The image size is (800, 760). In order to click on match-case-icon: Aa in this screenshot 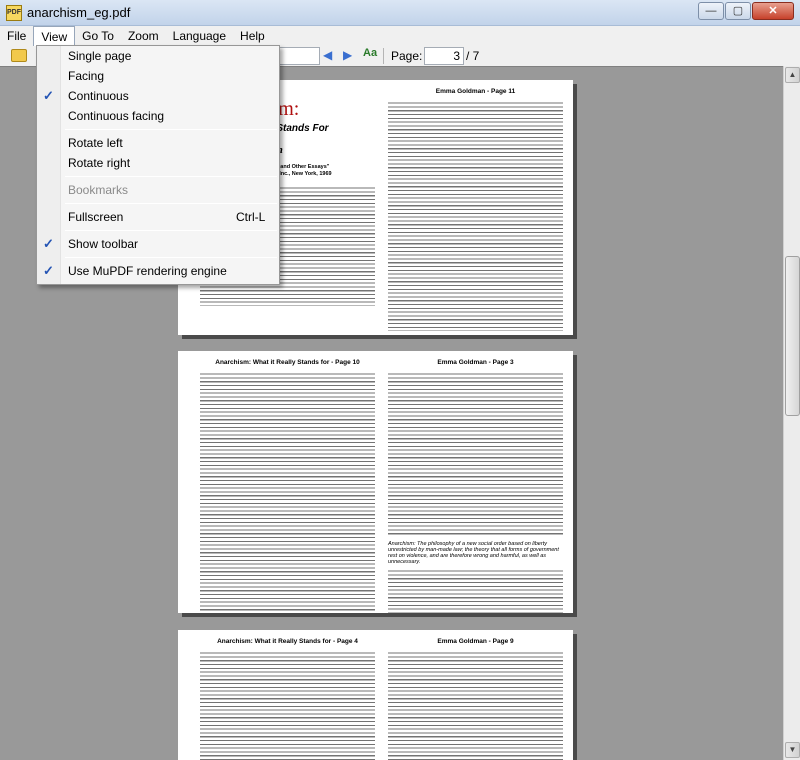, I will do `click(370, 53)`.